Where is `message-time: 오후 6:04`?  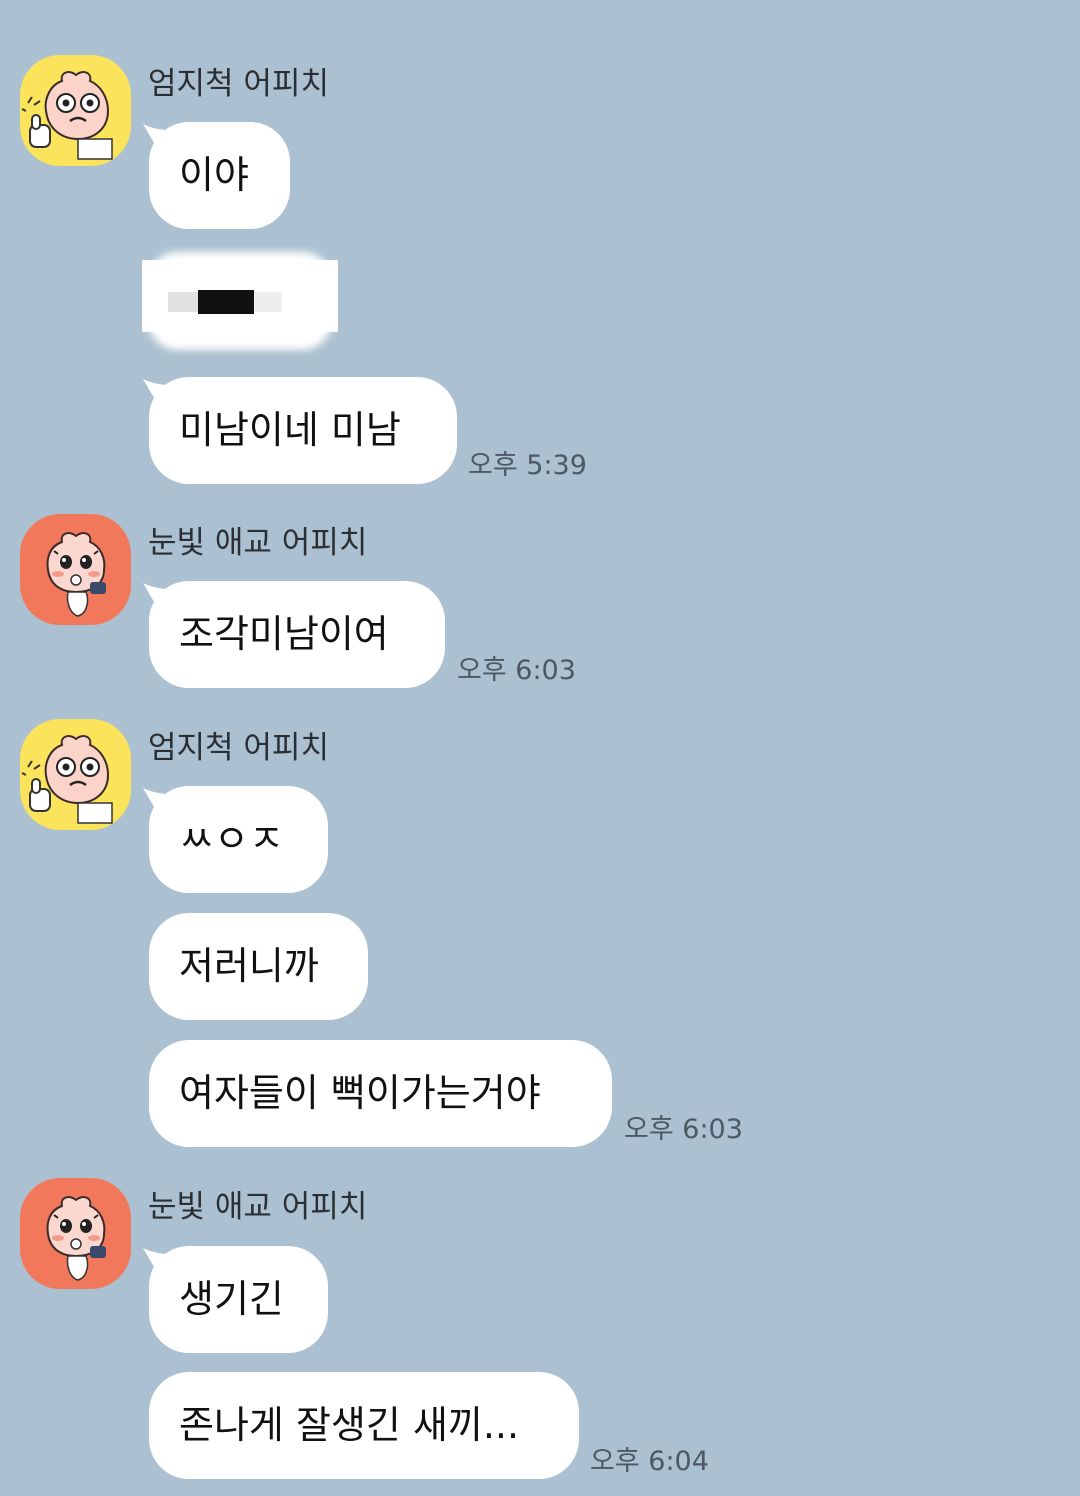 message-time: 오후 6:04 is located at coordinates (649, 1461).